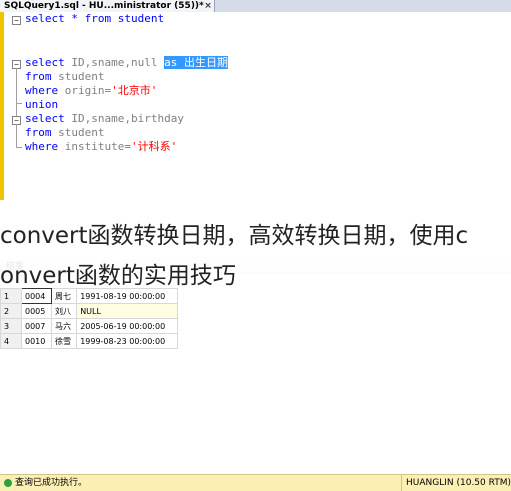 This screenshot has height=491, width=511. Describe the element at coordinates (104, 6) in the screenshot. I see `tab-title: SQLQuery1.sql - HU...ministrator (55))*` at that location.